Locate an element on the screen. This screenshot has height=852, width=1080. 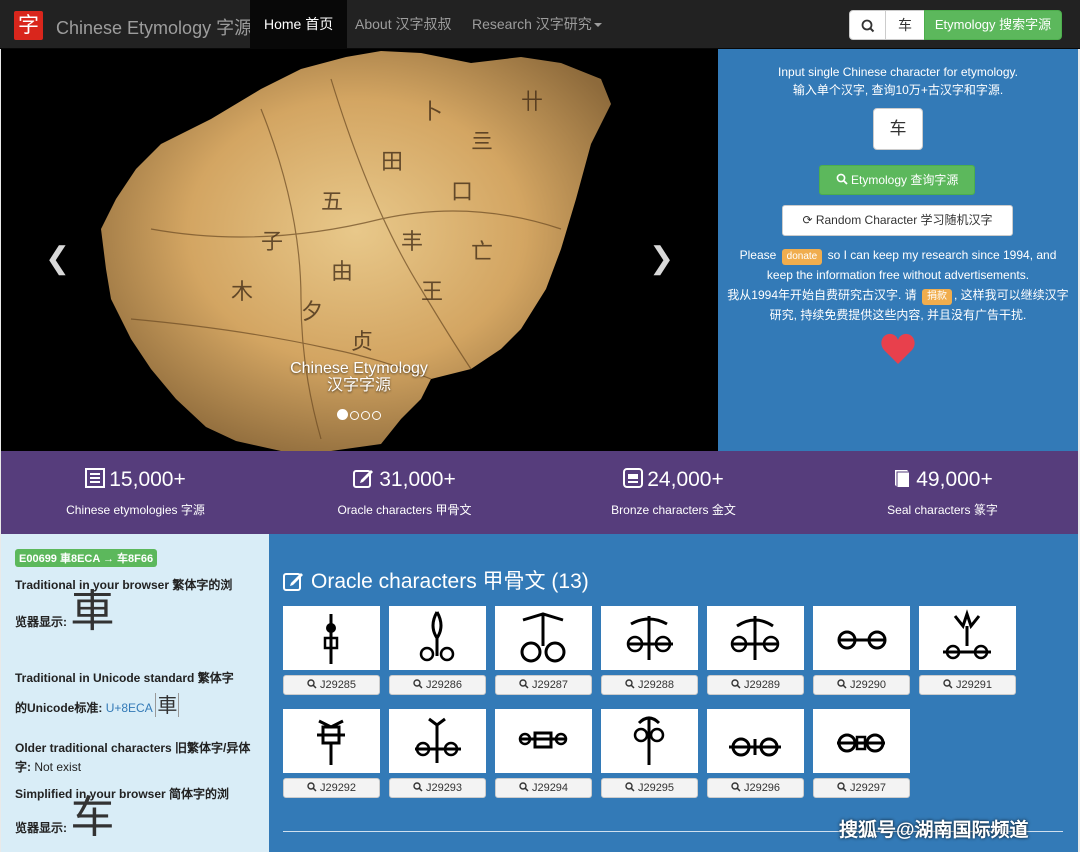
refresh-icon: ⟳ is located at coordinates (807, 220).